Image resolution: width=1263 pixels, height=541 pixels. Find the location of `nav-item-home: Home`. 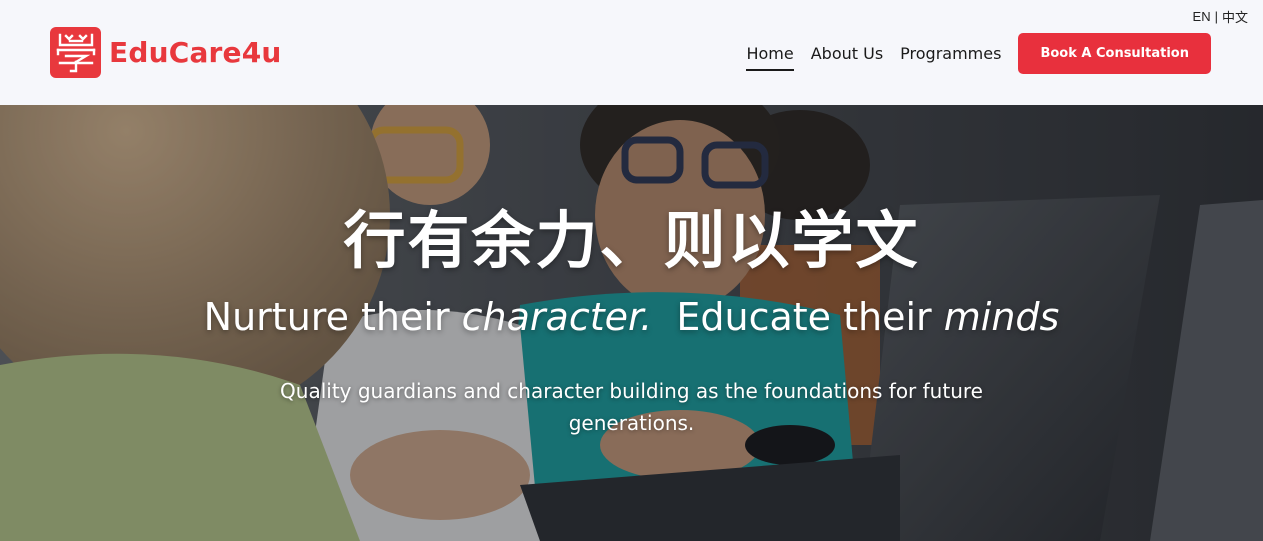

nav-item-home: Home is located at coordinates (770, 53).